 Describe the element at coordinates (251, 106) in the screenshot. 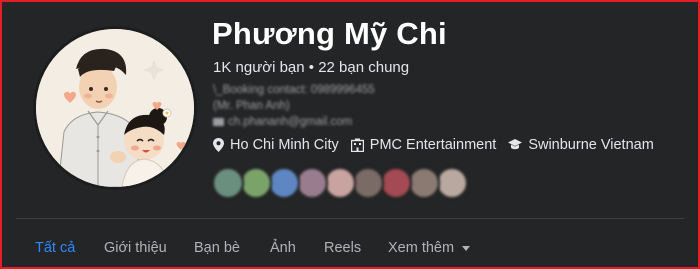

I see `bio-line-contact: (Mr. Phan Anh)` at that location.